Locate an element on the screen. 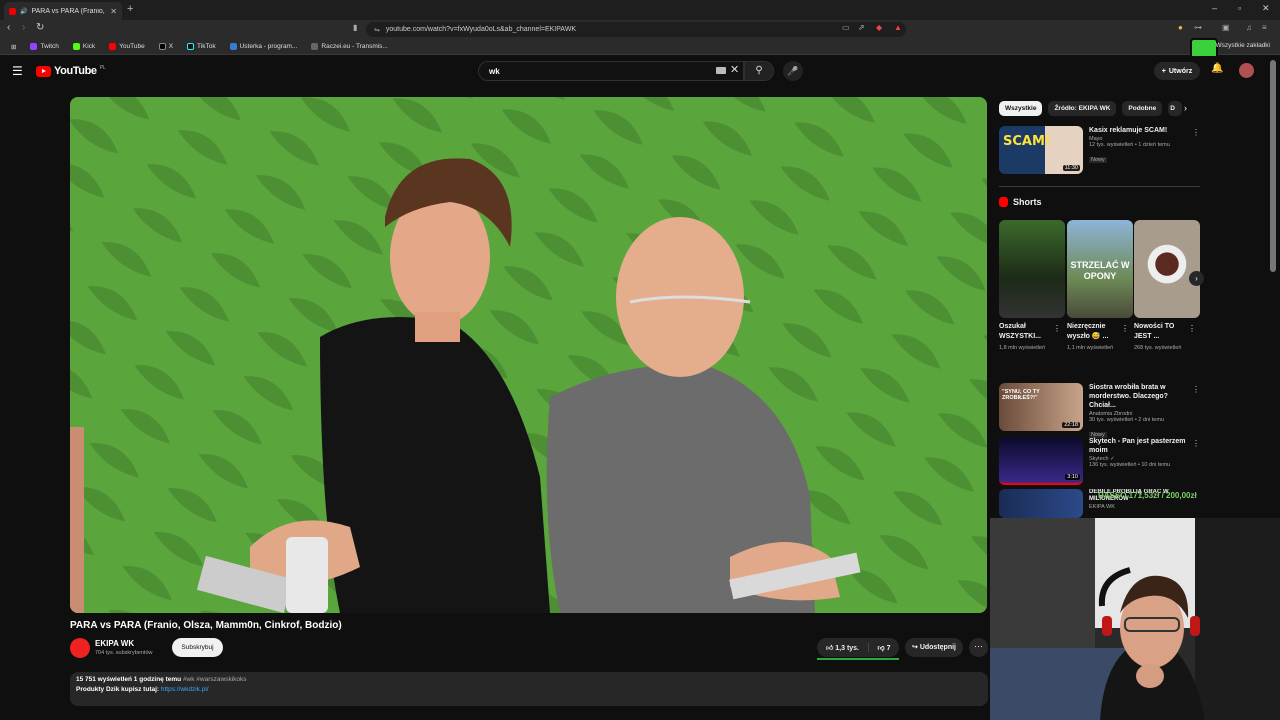  webcam-overlay is located at coordinates (1135, 619).